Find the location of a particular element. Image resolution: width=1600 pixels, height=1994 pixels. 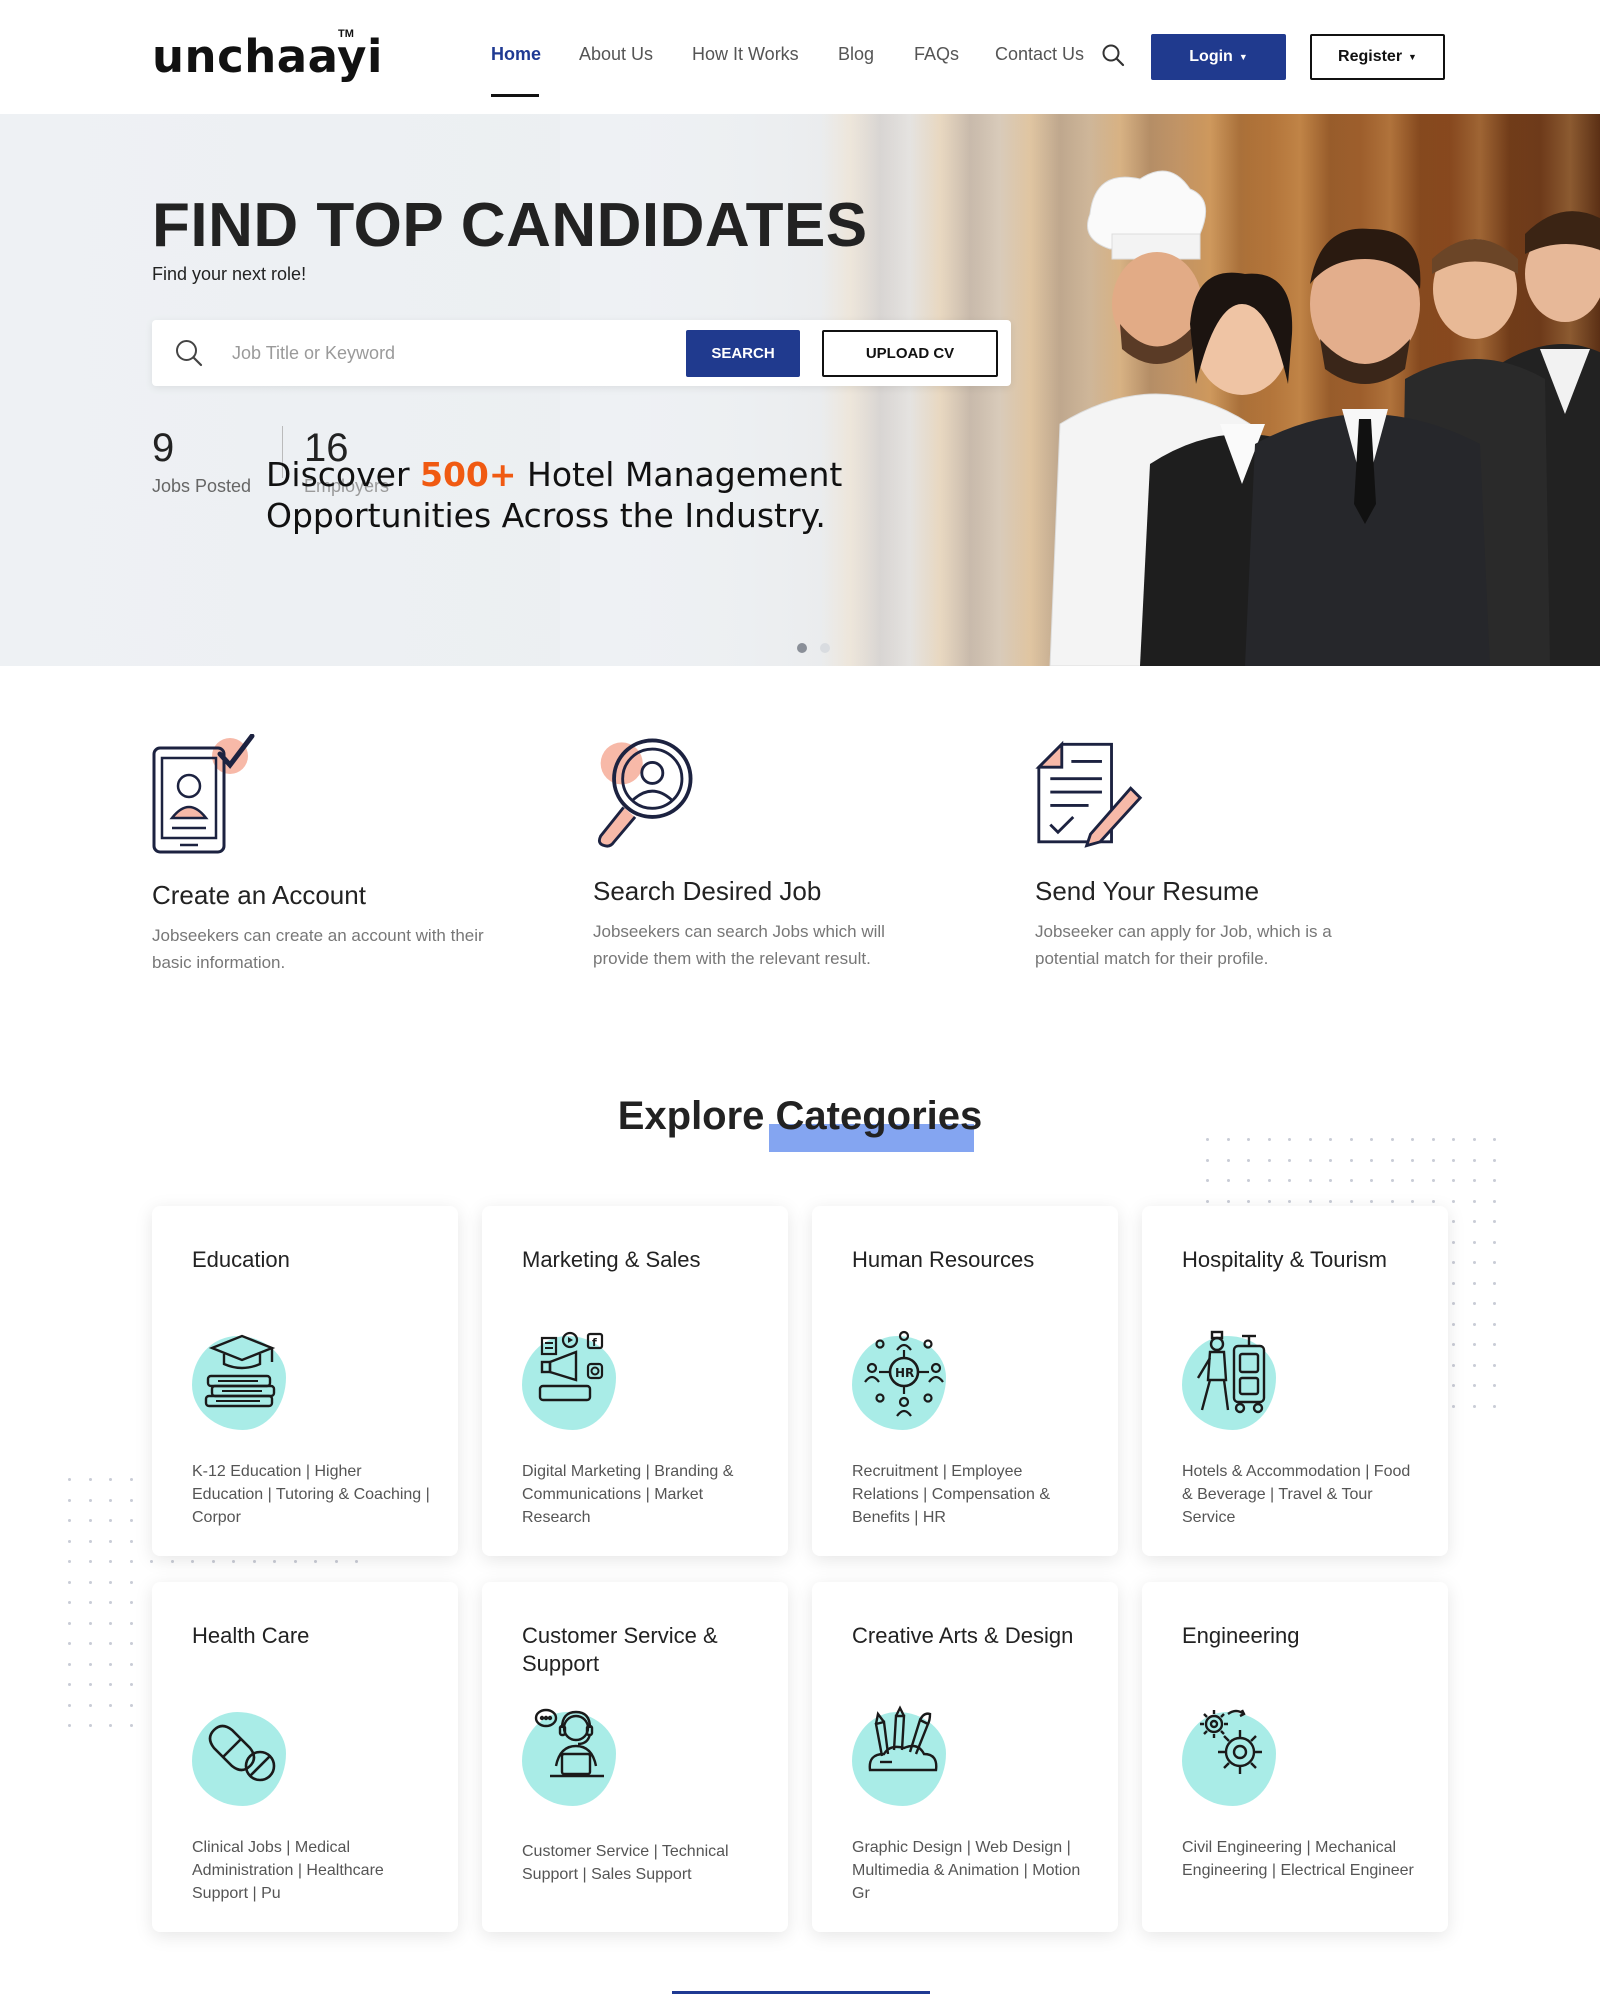

search-button: SEARCH is located at coordinates (743, 353).